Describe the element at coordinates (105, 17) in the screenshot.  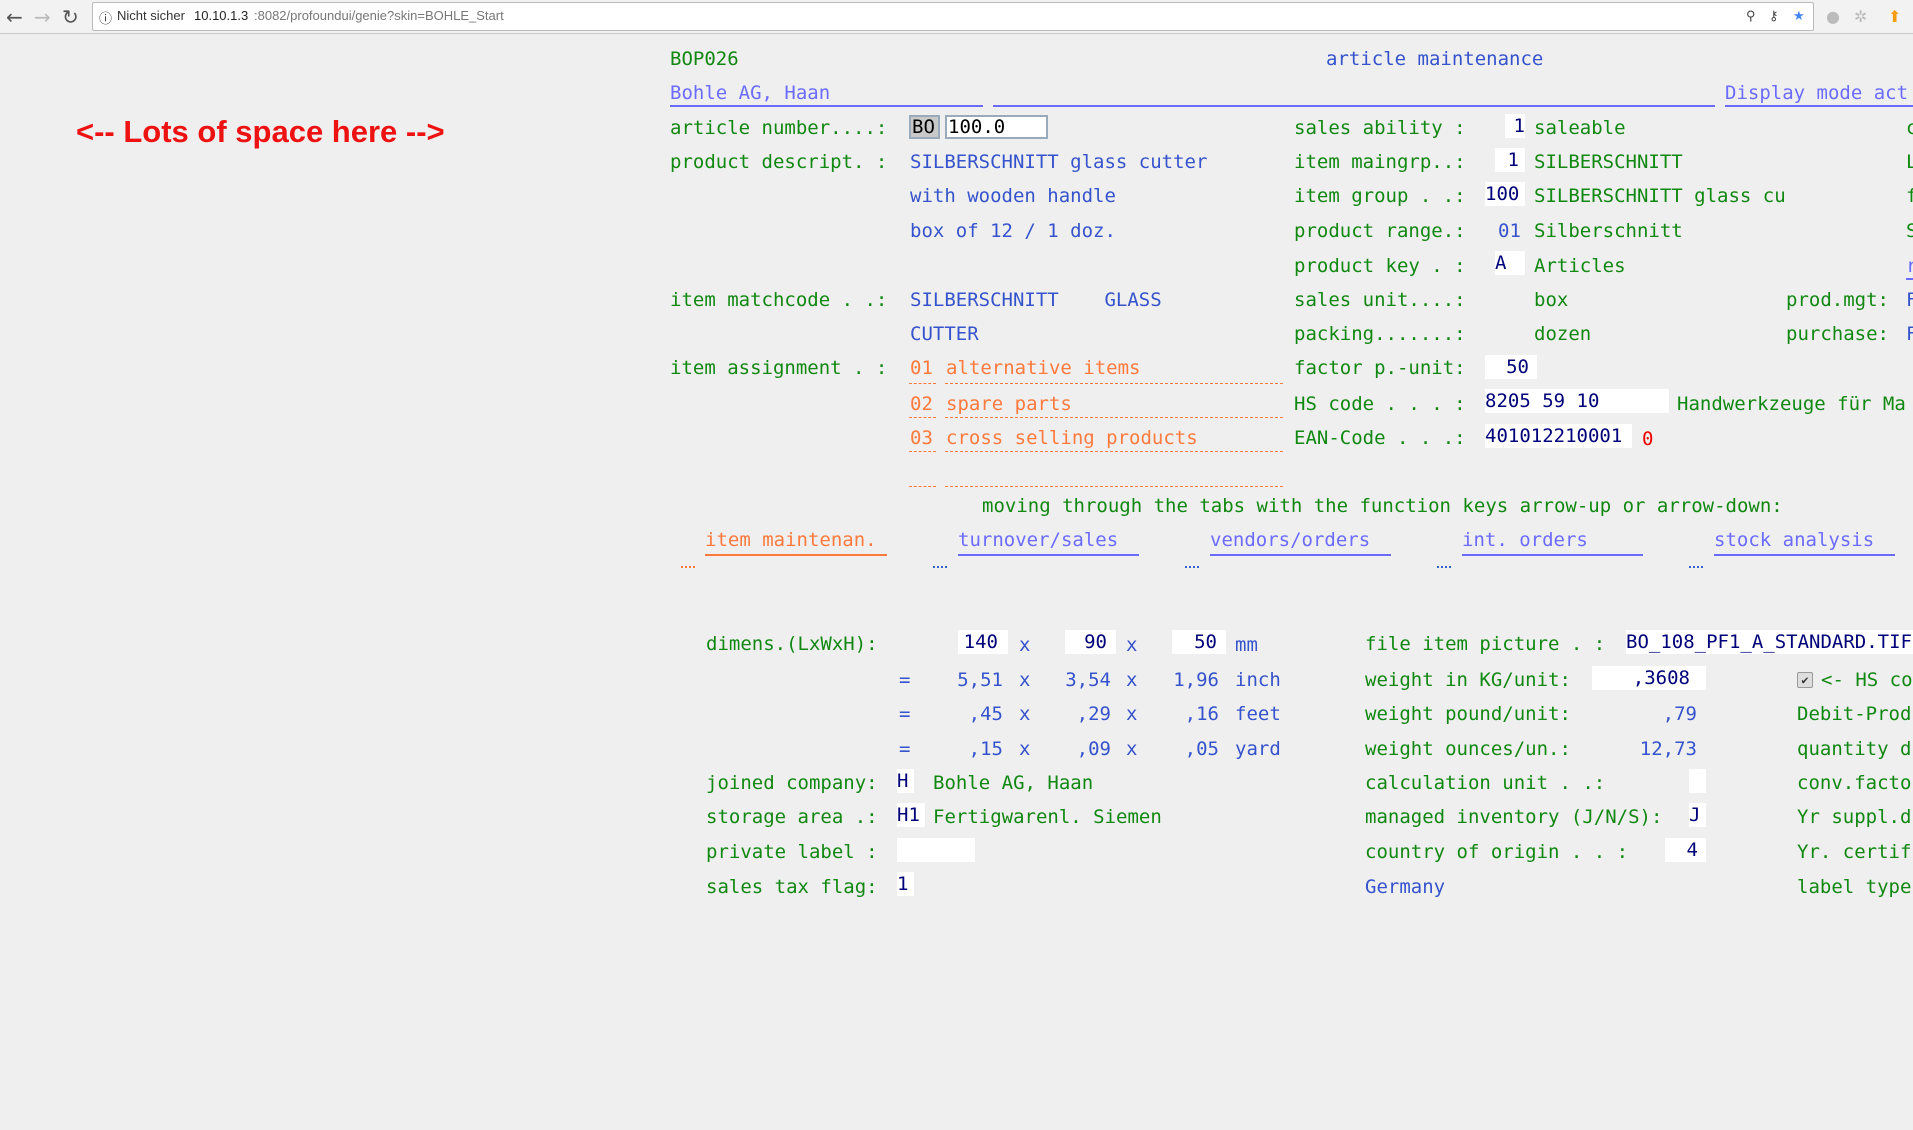
I see `info-icon: ⓘ` at that location.